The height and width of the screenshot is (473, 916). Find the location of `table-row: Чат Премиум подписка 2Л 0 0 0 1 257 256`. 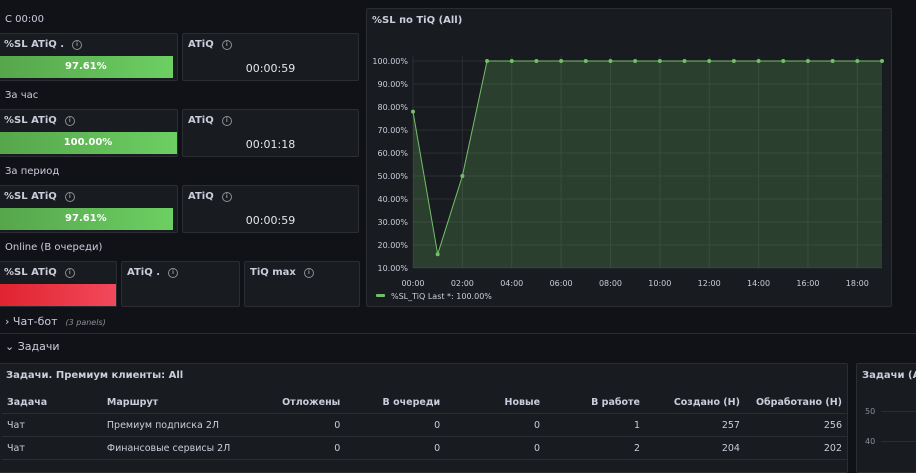

table-row: Чат Премиум подписка 2Л 0 0 0 1 257 256 is located at coordinates (424, 425).